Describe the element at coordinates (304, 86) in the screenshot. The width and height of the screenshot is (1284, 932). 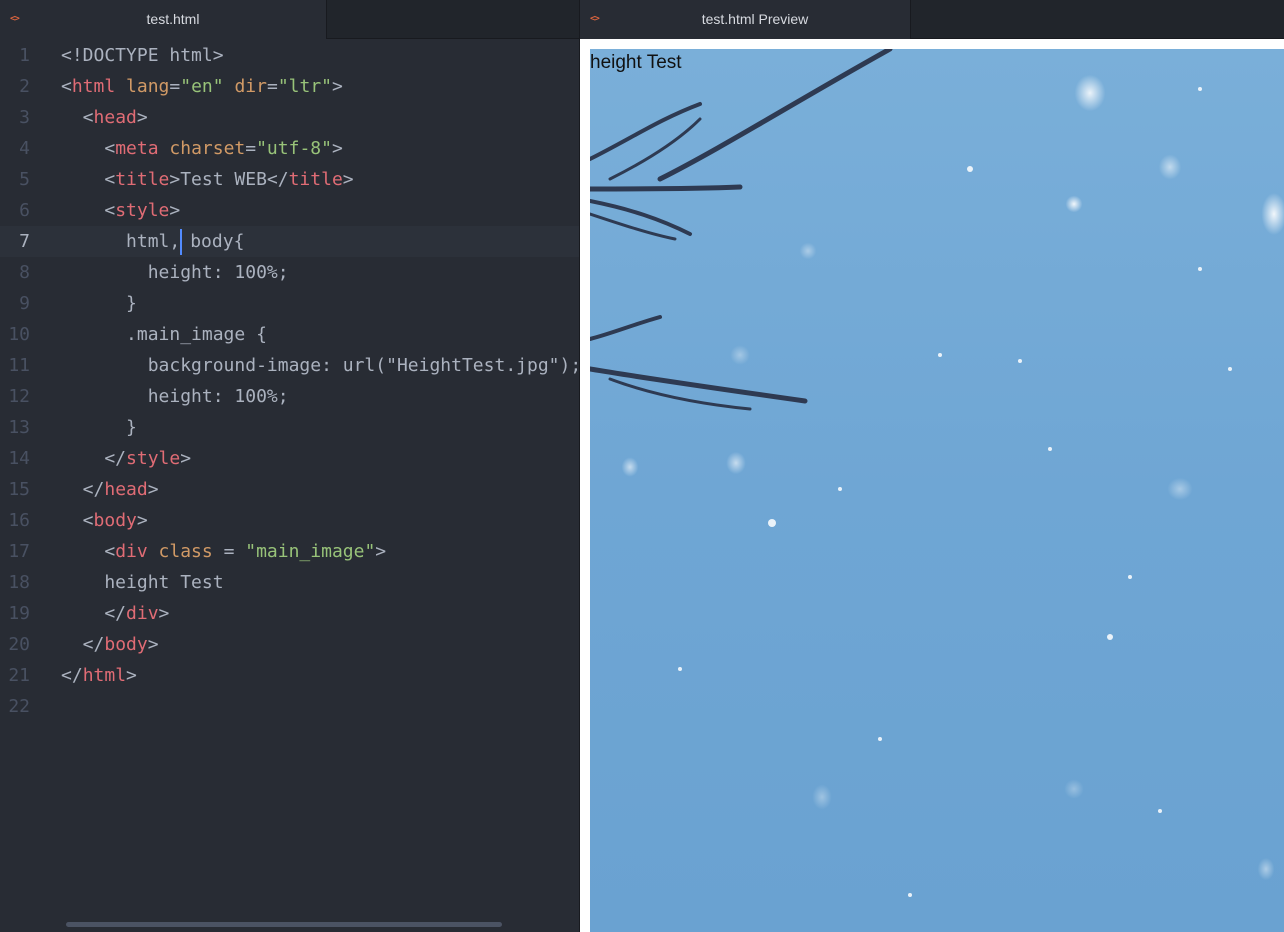
I see `code-token: "ltr"` at that location.